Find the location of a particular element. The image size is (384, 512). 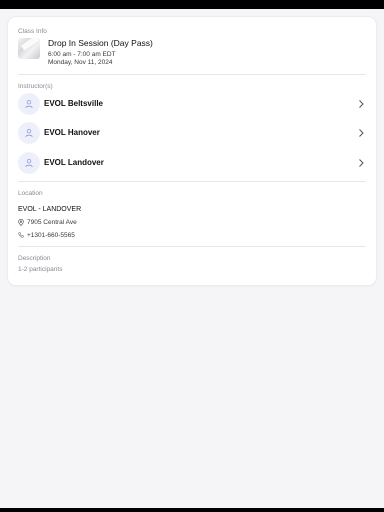

class-info-title: Class Info is located at coordinates (32, 31).